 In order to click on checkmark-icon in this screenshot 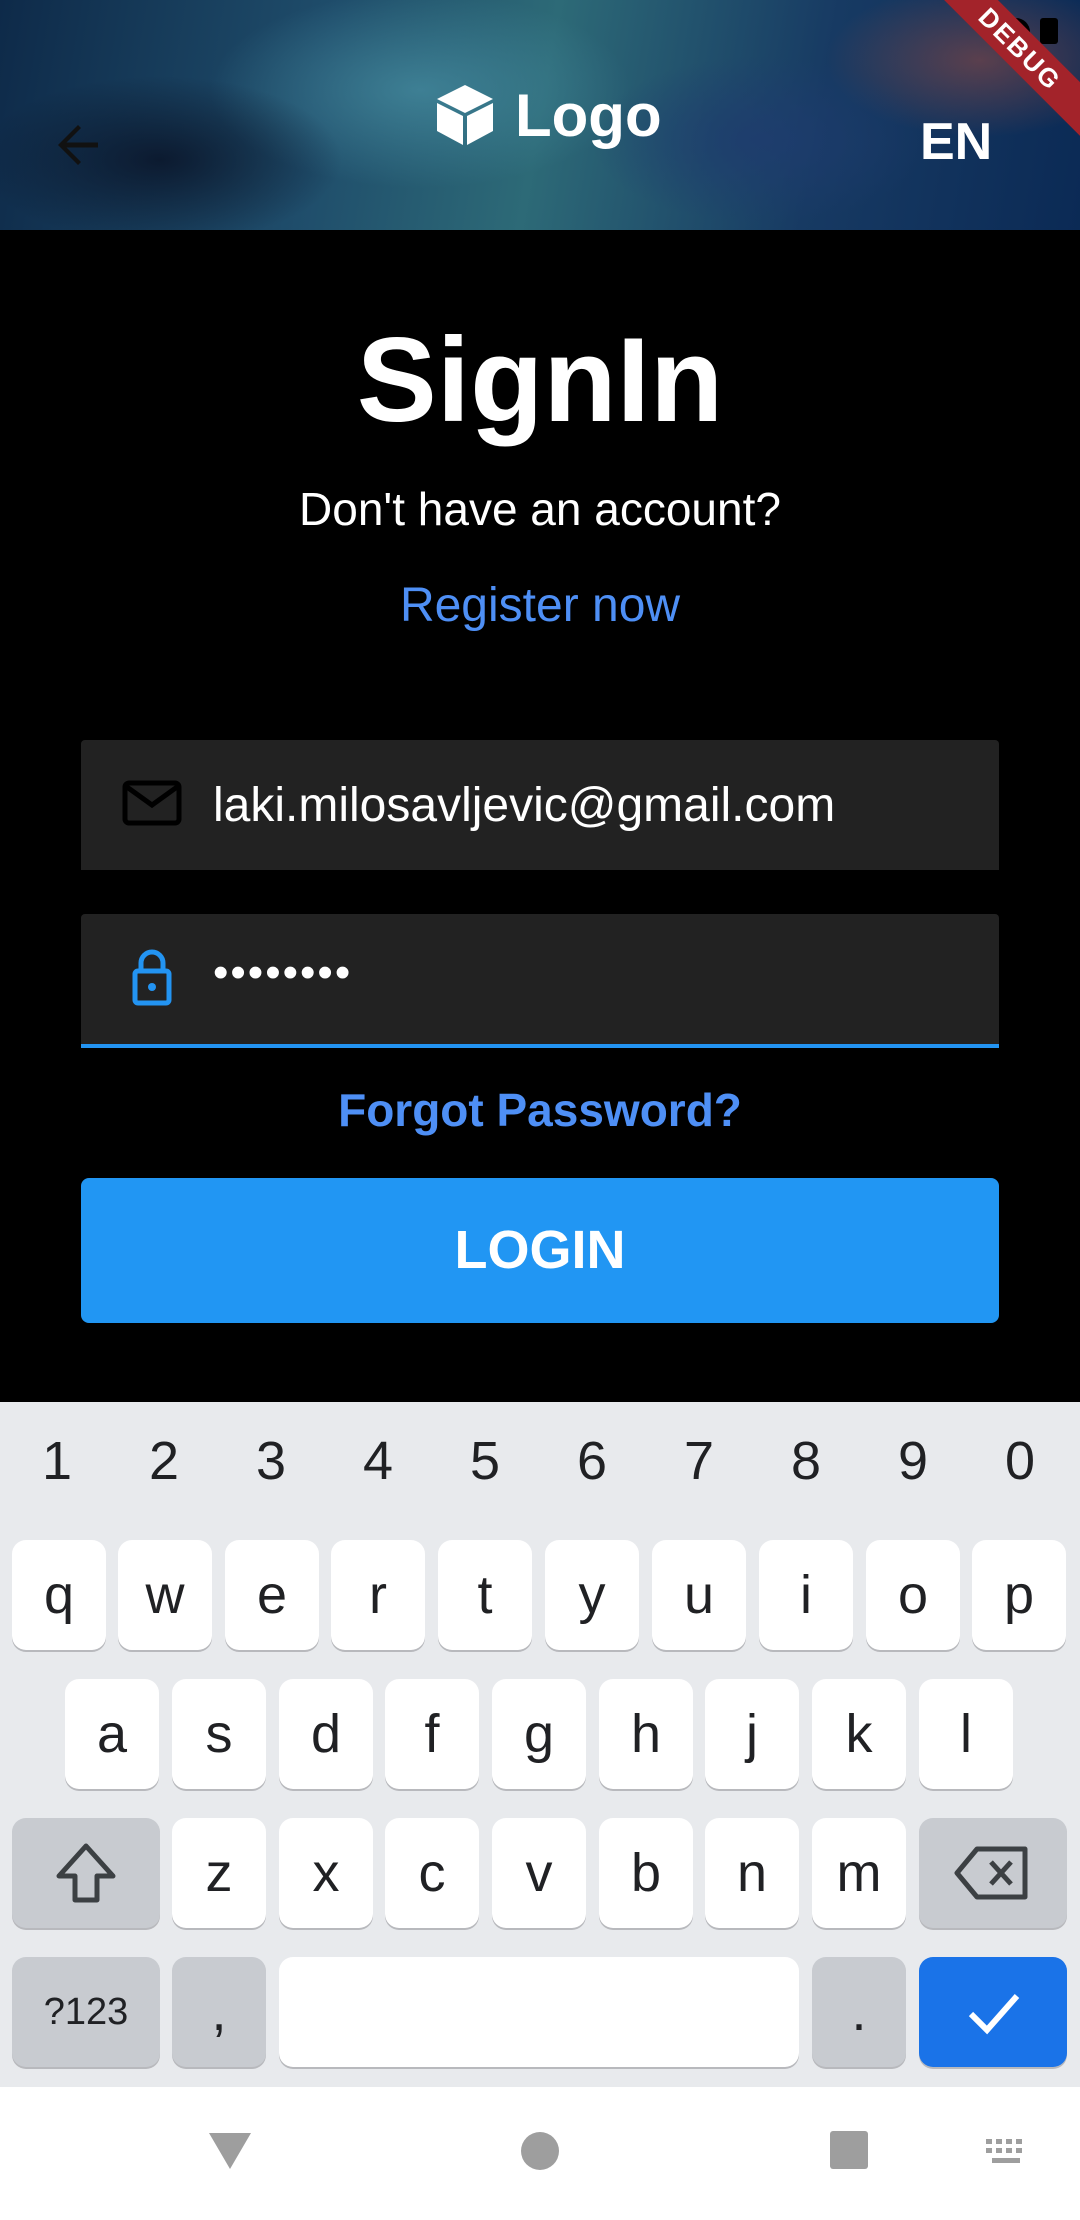, I will do `click(994, 2014)`.